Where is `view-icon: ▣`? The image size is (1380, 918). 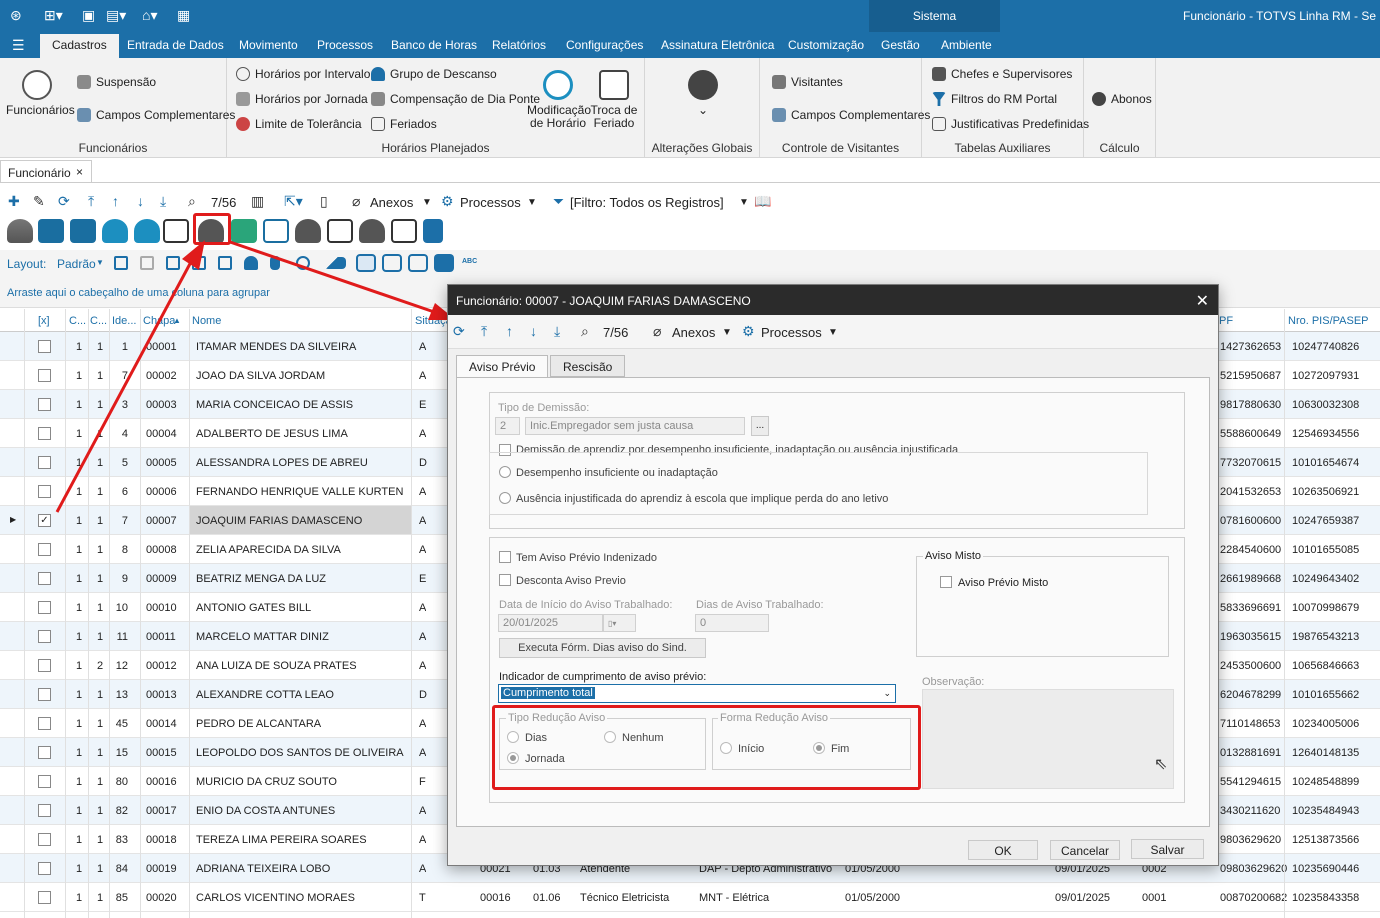
view-icon: ▣ is located at coordinates (88, 15).